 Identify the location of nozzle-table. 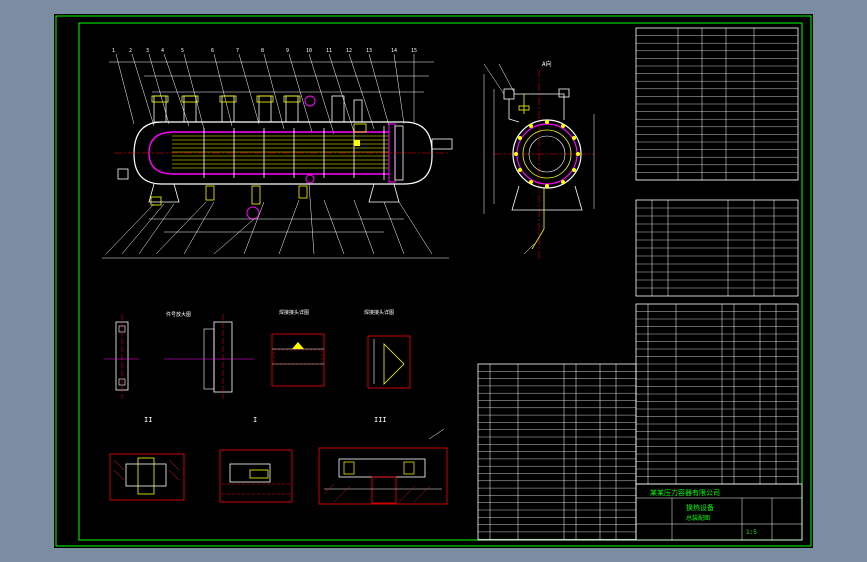
(717, 248).